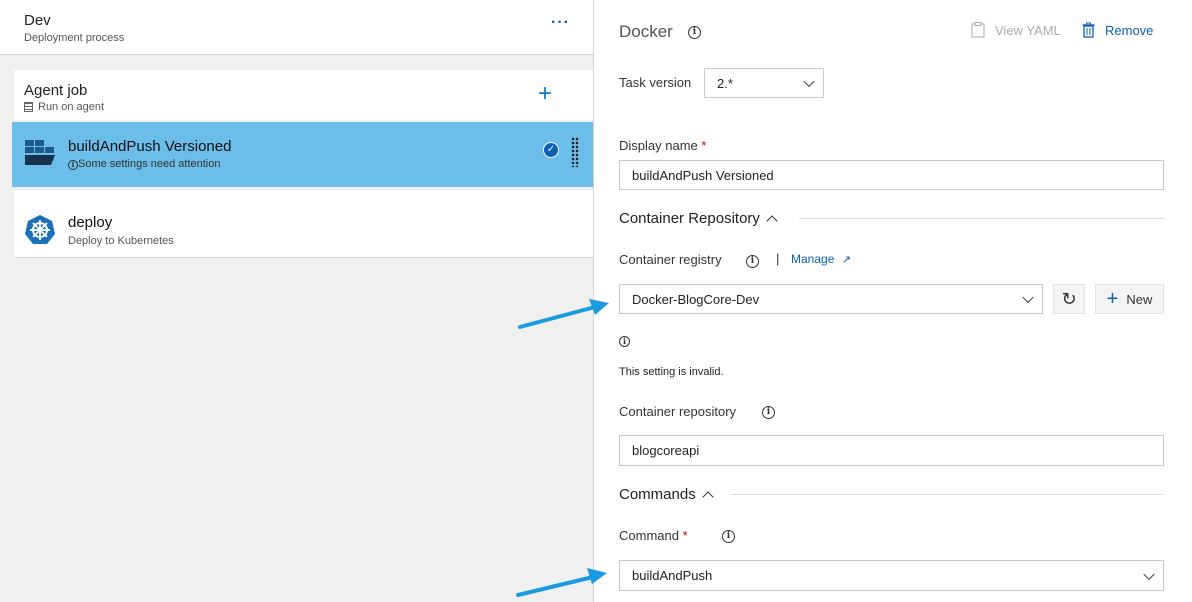 The height and width of the screenshot is (602, 1192). Describe the element at coordinates (37, 20) in the screenshot. I see `stage-title: Dev` at that location.